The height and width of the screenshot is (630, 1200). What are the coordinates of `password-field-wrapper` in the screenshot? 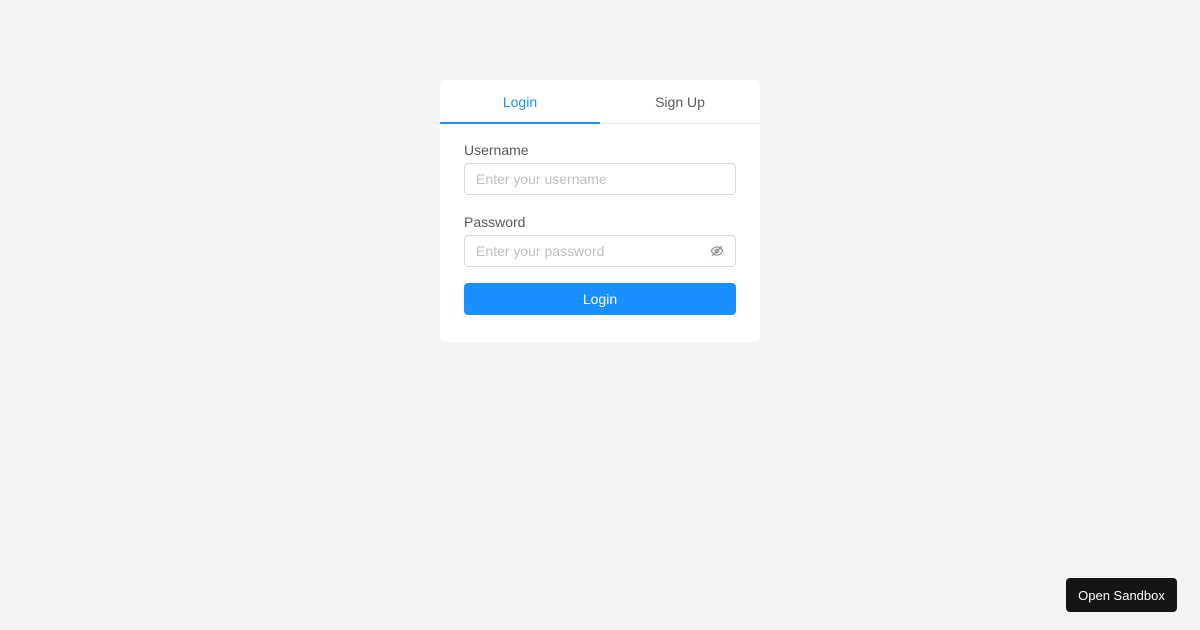 It's located at (600, 251).